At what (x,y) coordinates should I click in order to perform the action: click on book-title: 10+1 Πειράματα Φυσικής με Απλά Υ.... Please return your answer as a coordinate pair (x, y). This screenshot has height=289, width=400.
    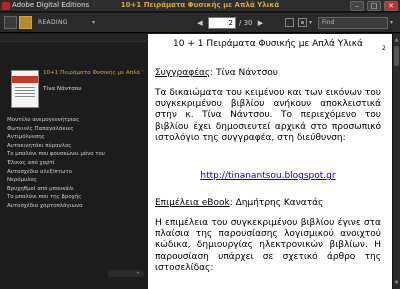
    Looking at the image, I should click on (93, 73).